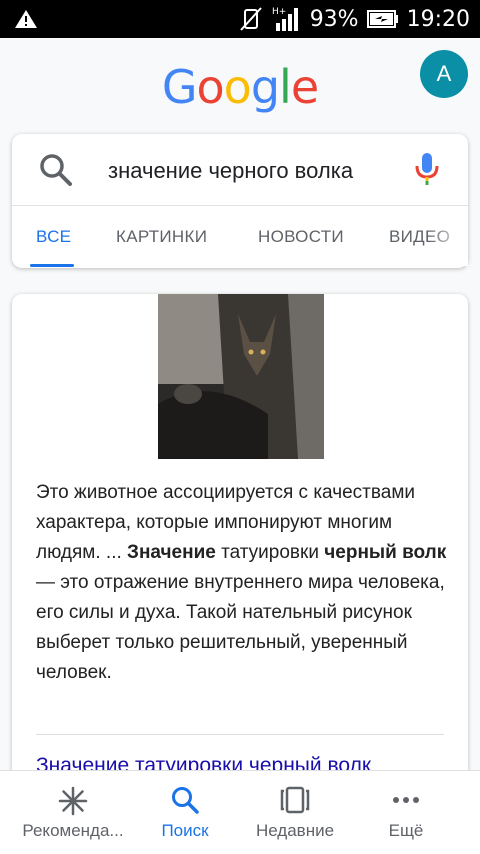 The height and width of the screenshot is (854, 480). I want to click on bottom-navigation: Рекоменда... Поиск Недавние Ещё, so click(240, 812).